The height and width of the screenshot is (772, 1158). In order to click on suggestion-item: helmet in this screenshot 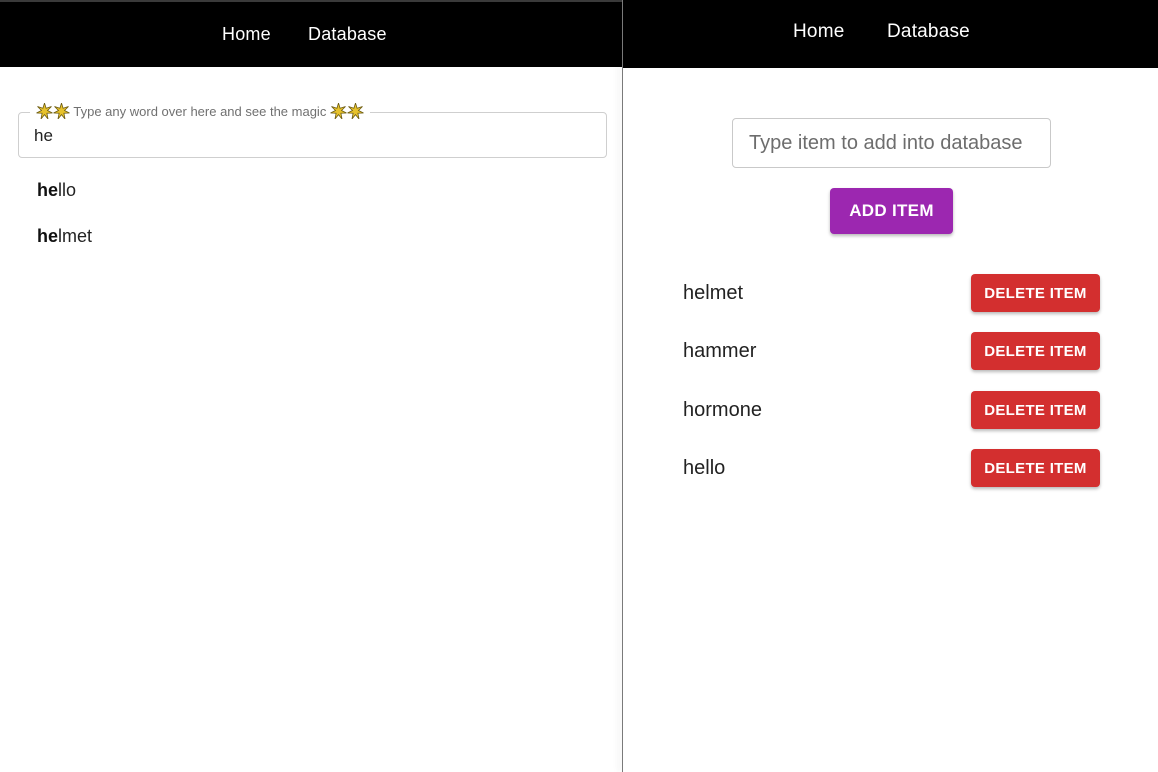, I will do `click(64, 236)`.